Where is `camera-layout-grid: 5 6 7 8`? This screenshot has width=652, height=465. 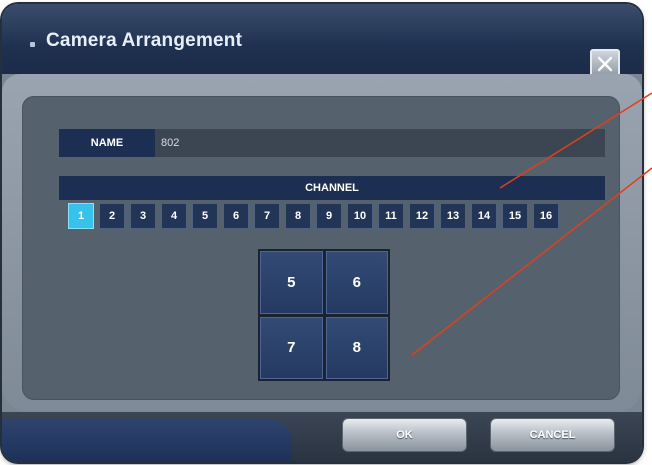 camera-layout-grid: 5 6 7 8 is located at coordinates (324, 315).